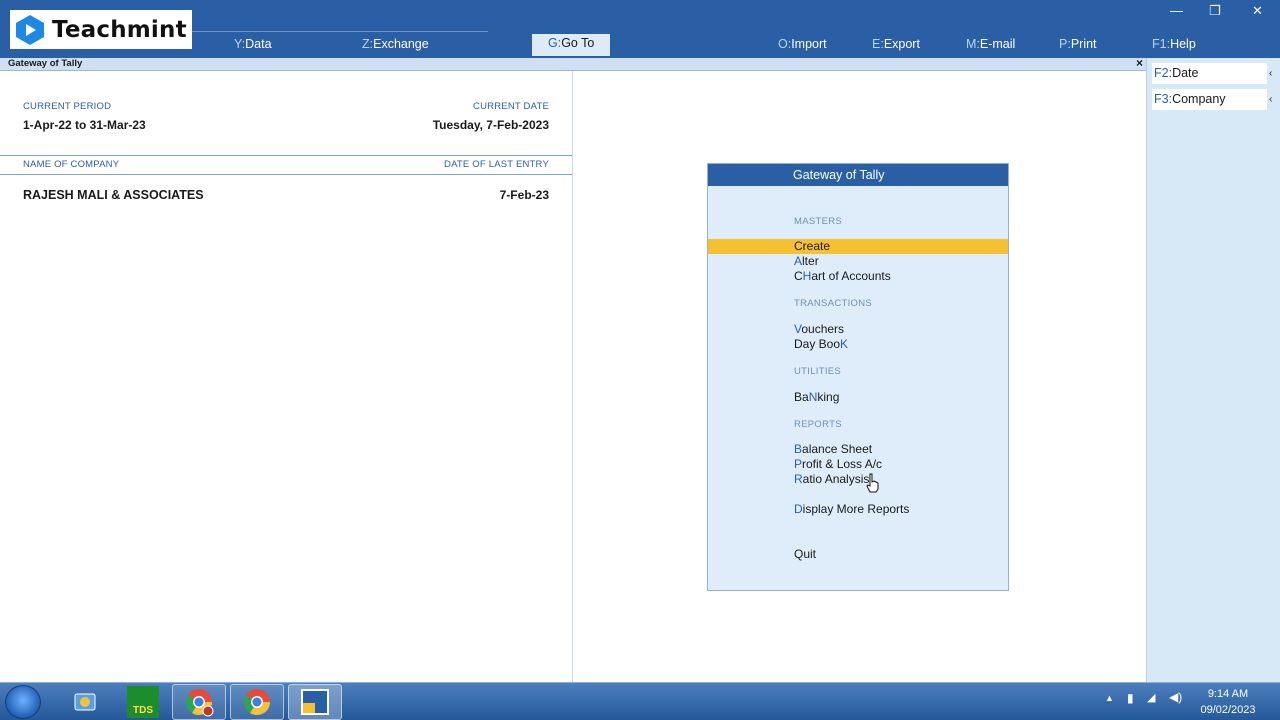 The width and height of the screenshot is (1280, 720). Describe the element at coordinates (1215, 11) in the screenshot. I see `restore-icon: ❐` at that location.